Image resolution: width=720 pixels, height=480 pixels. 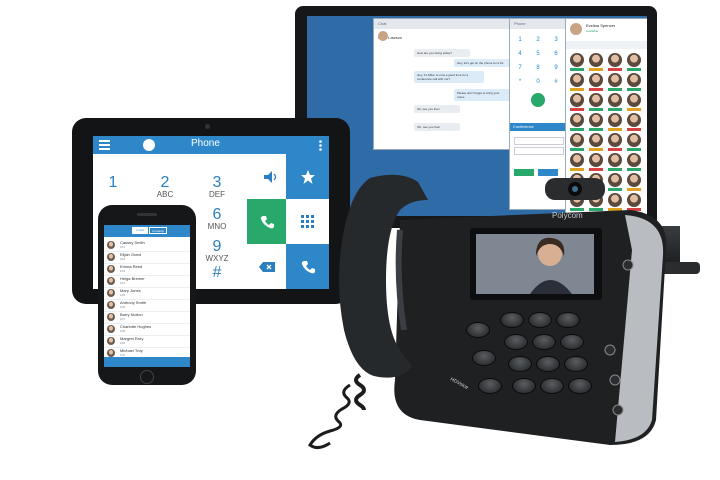 What do you see at coordinates (601, 25) in the screenshot?
I see `user-name: Evelina Spencer` at bounding box center [601, 25].